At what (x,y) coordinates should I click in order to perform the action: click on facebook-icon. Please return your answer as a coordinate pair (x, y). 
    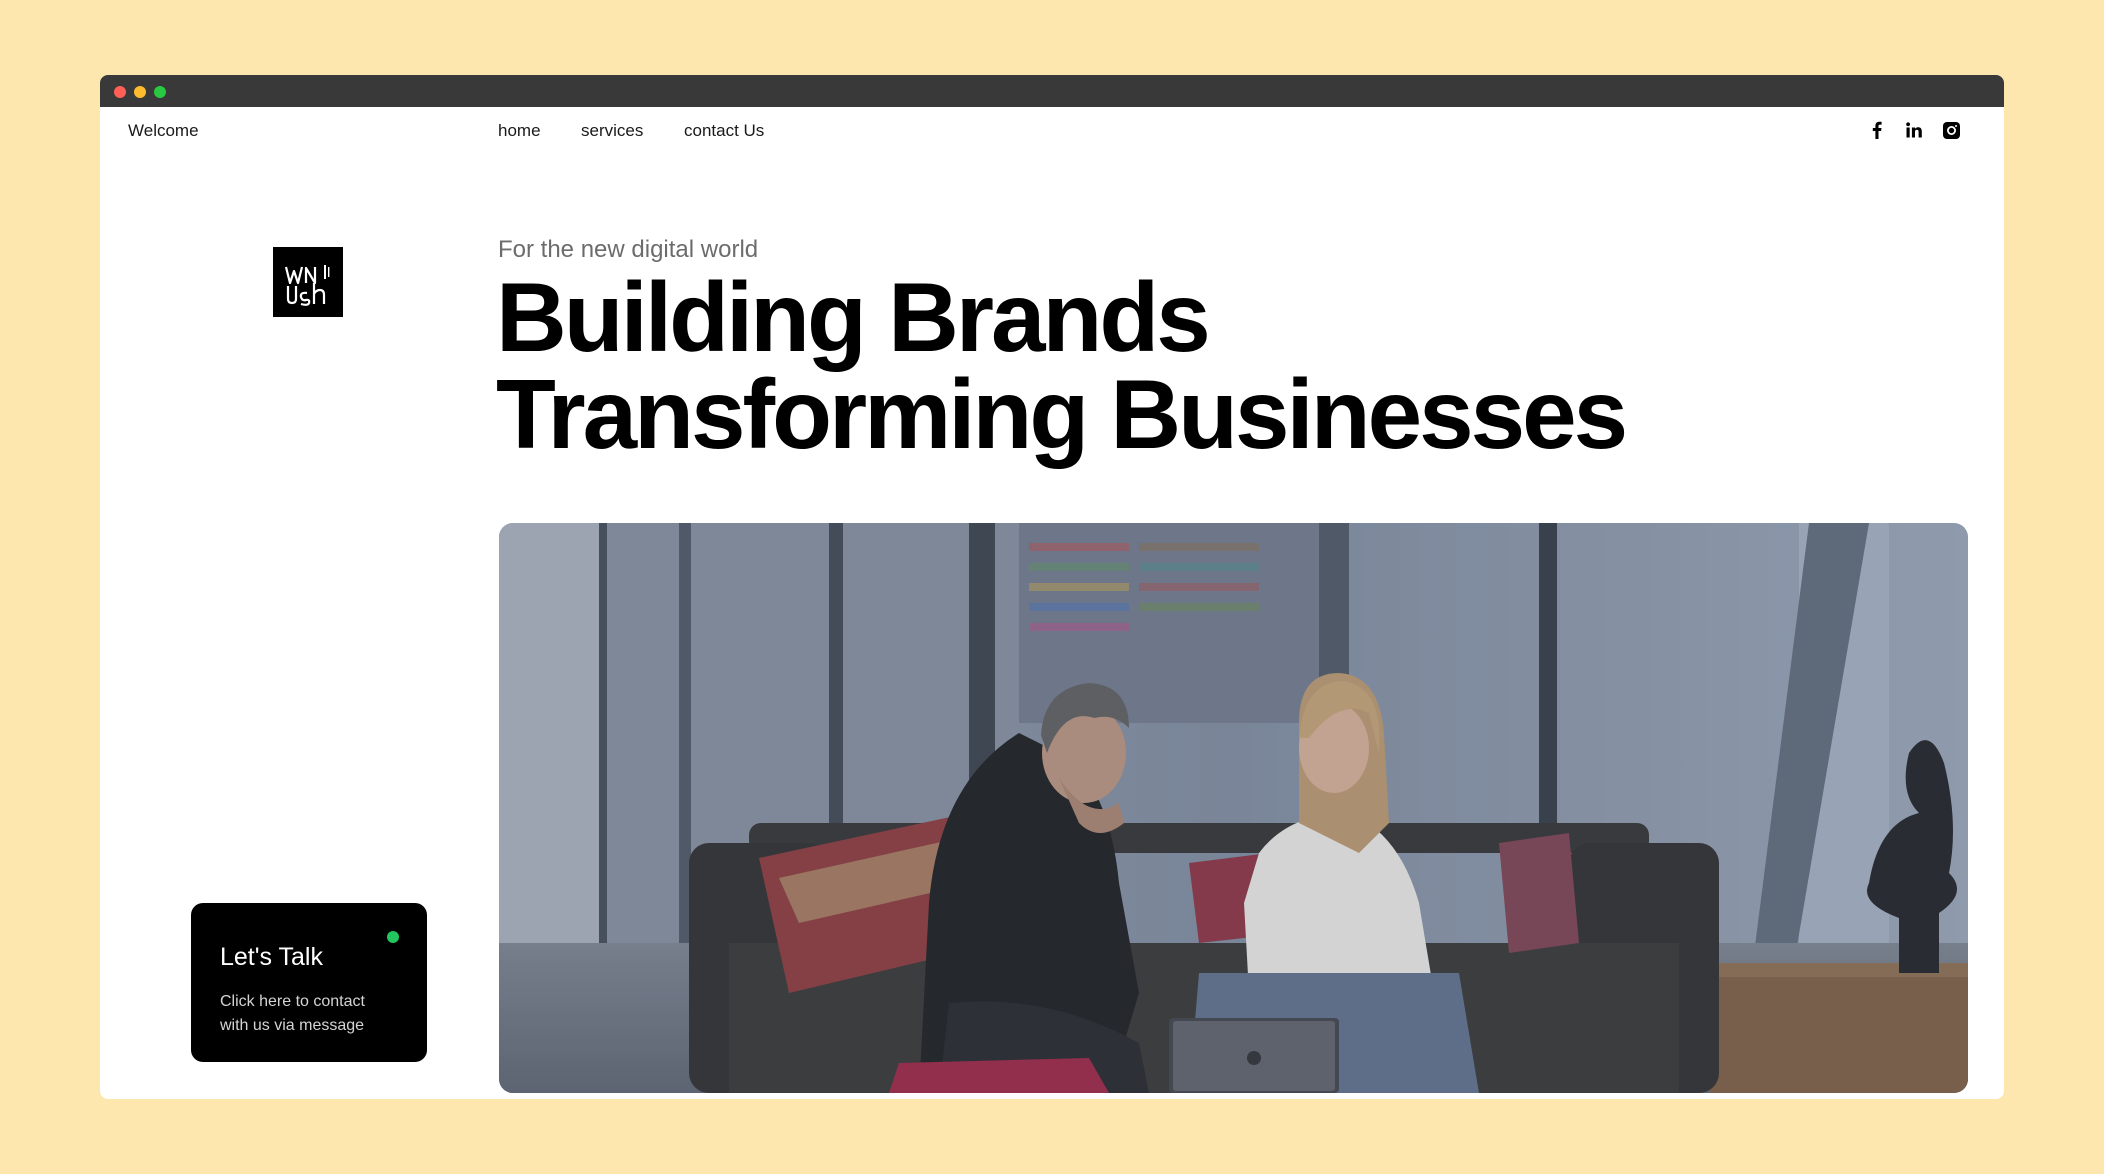
    Looking at the image, I should click on (1877, 130).